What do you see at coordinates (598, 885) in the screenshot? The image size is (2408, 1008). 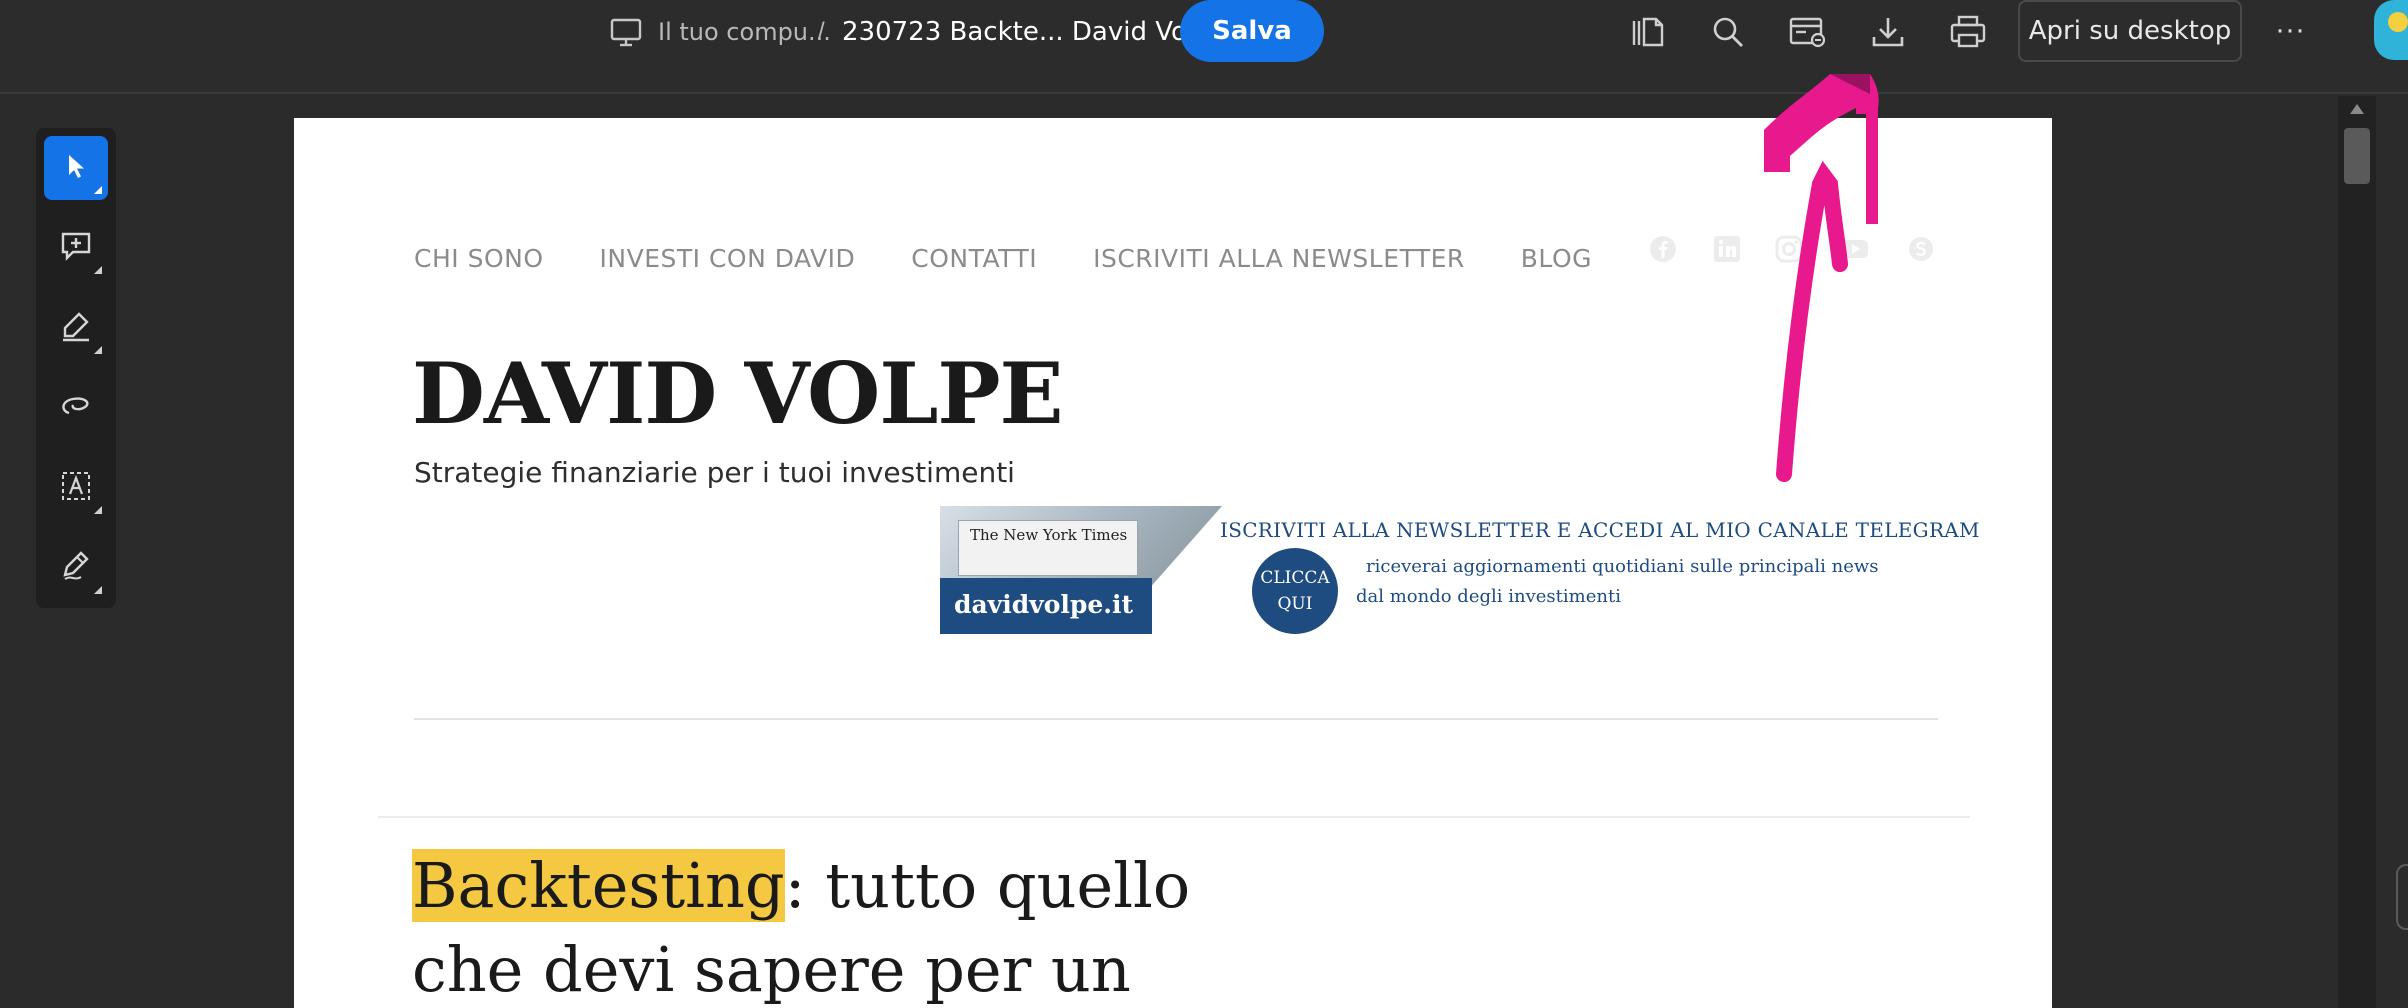 I see `highlighted-text: Backtesting` at bounding box center [598, 885].